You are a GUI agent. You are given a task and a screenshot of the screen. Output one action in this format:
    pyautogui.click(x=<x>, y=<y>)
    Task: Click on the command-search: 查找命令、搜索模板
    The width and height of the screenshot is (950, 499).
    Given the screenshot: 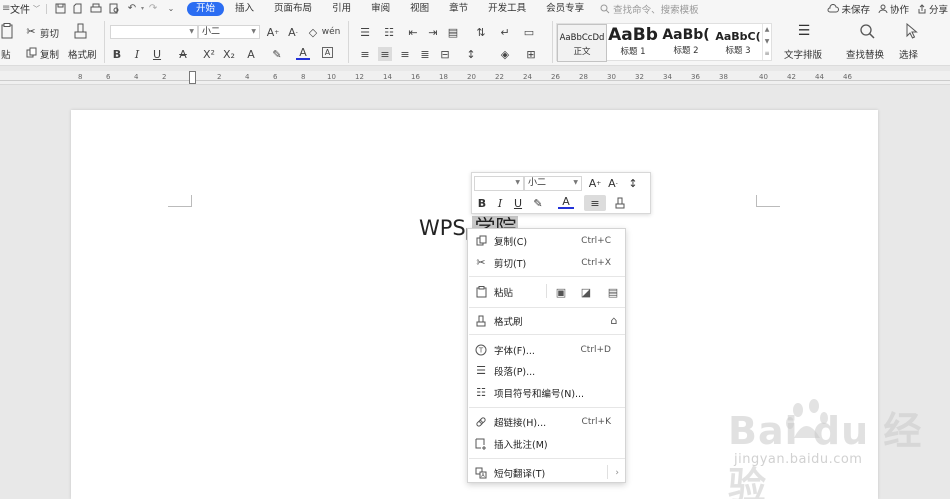 What is the action you would take?
    pyautogui.click(x=649, y=9)
    